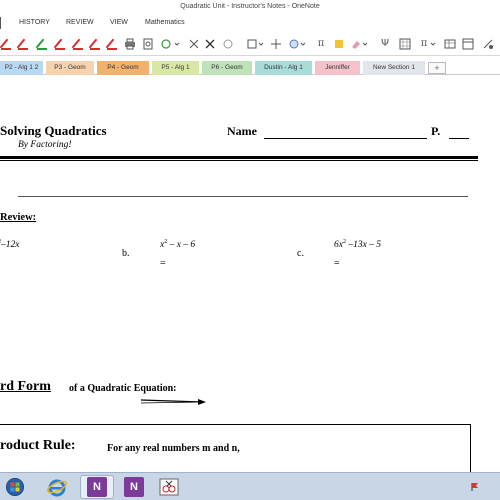  I want to click on pen-red-5-icon, so click(95, 44).